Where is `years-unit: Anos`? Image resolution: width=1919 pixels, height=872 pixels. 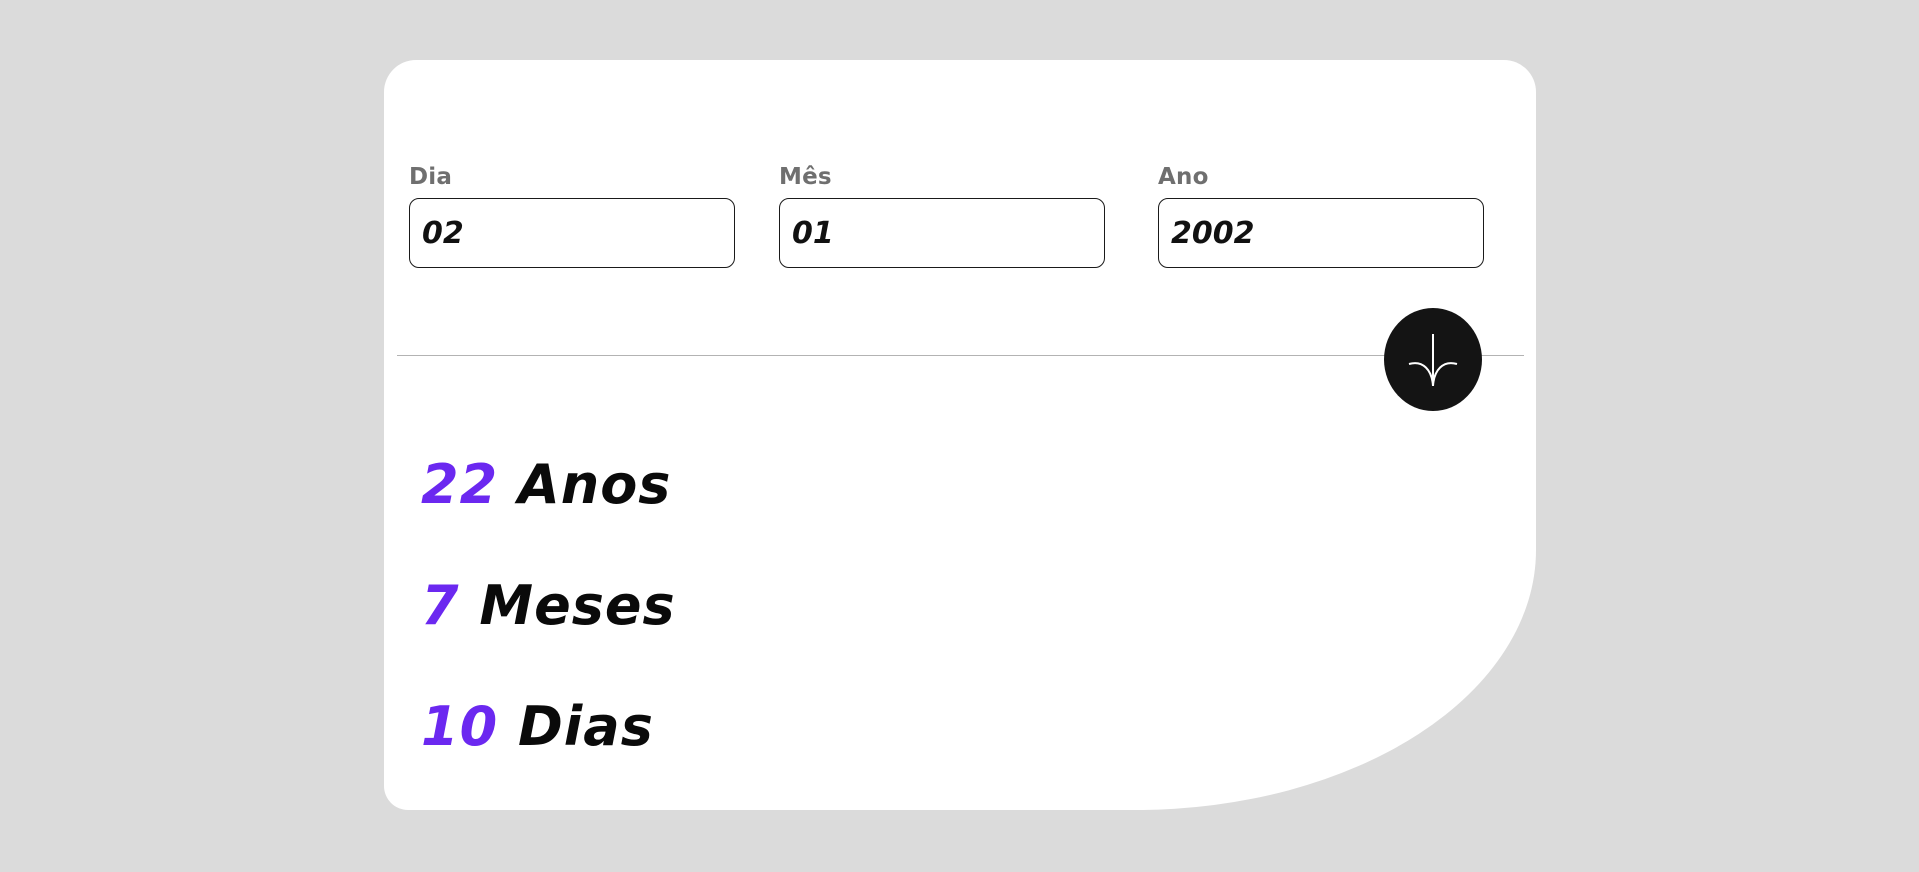
years-unit: Anos is located at coordinates (594, 484).